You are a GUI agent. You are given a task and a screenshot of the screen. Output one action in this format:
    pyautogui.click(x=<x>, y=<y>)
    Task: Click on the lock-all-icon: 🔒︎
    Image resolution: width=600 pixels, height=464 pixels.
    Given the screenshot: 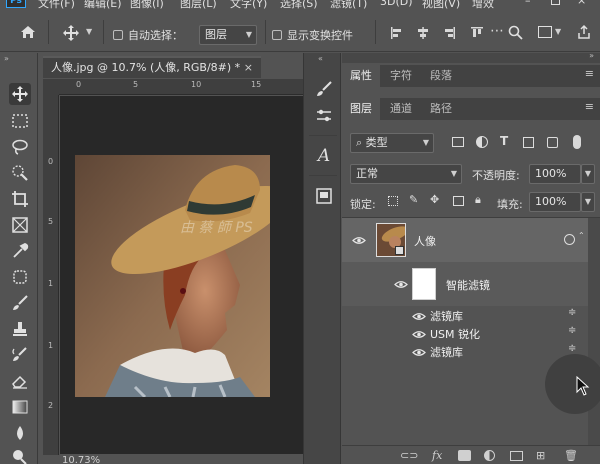 What is the action you would take?
    pyautogui.click(x=478, y=200)
    